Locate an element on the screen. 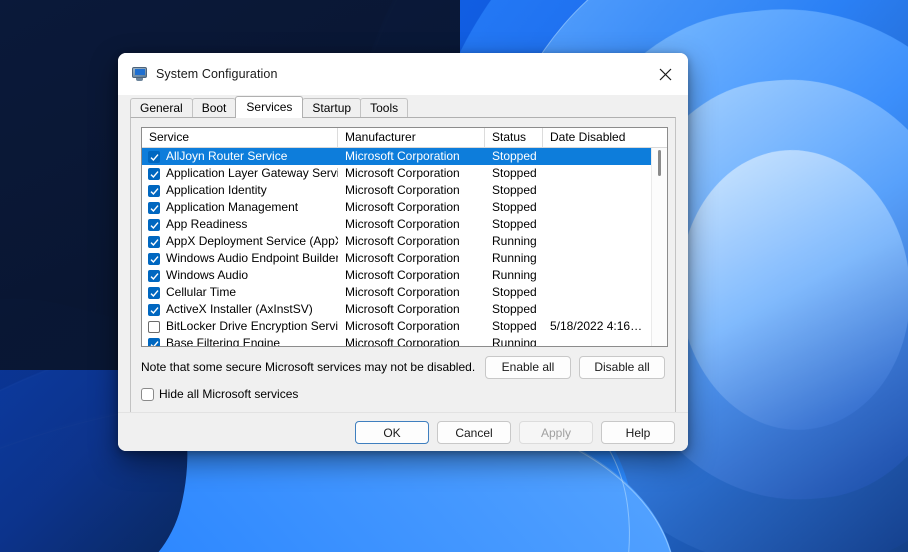  service-cell: Windows Audio Endpoint Builder is located at coordinates (240, 258).